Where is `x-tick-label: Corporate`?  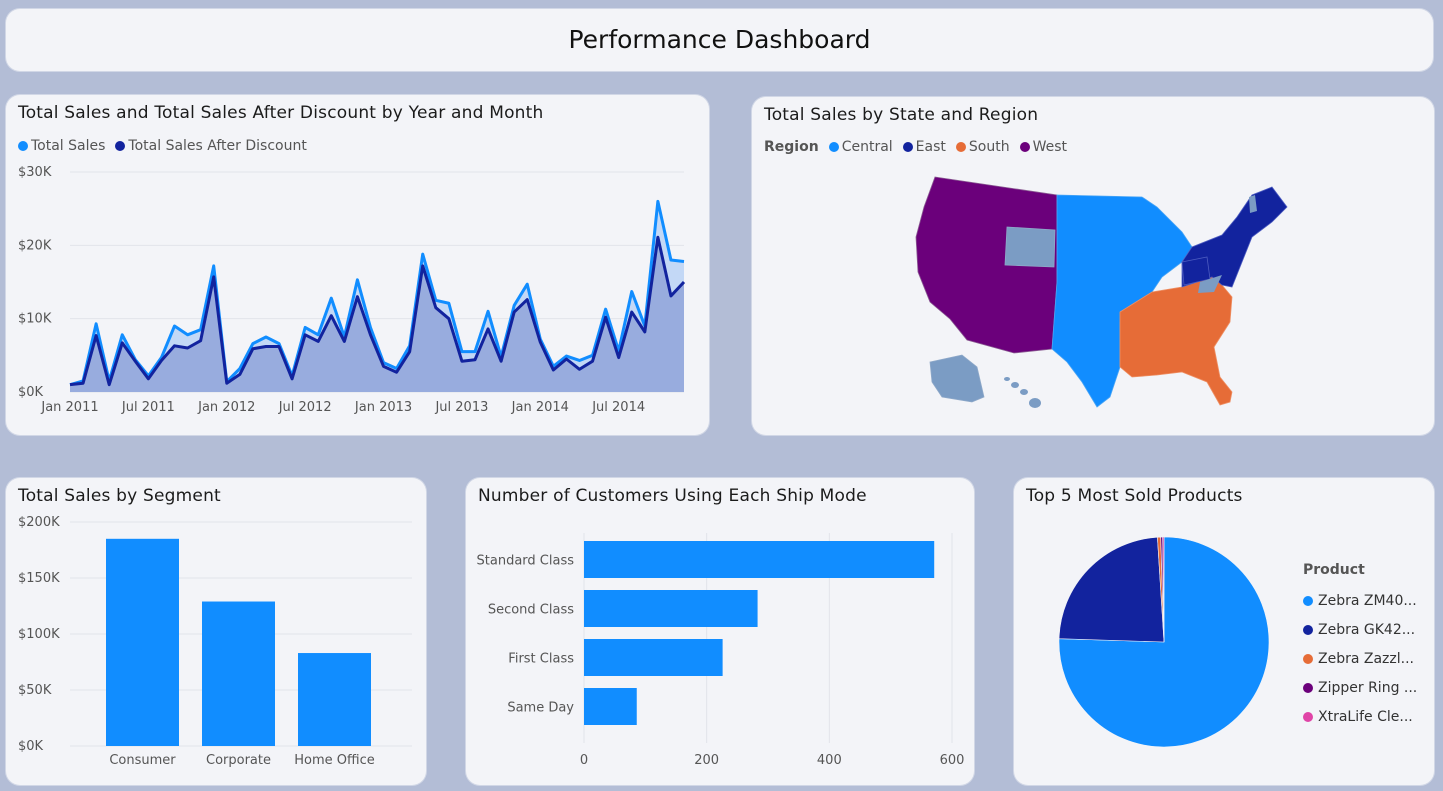 x-tick-label: Corporate is located at coordinates (238, 760).